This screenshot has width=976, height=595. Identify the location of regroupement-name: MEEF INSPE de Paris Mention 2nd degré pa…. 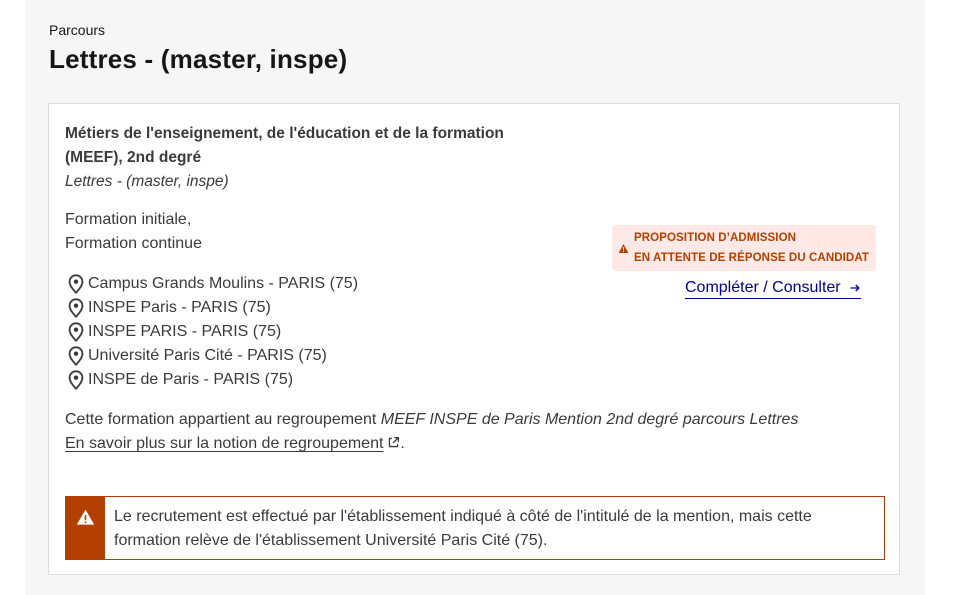
(589, 419).